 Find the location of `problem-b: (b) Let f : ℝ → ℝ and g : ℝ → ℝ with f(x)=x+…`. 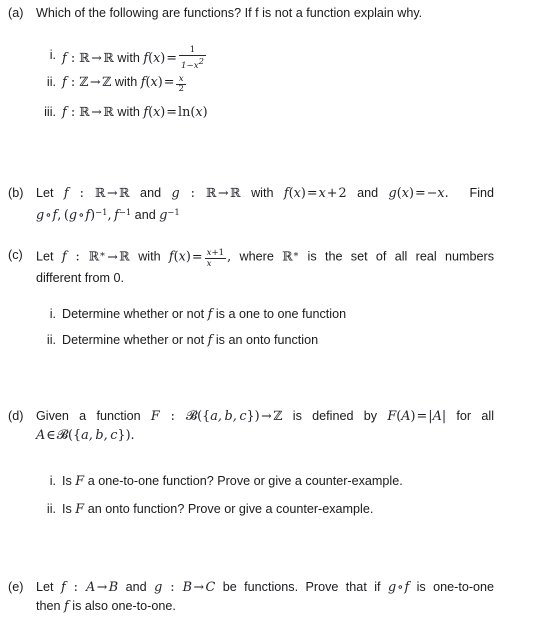

problem-b: (b) Let f : ℝ → ℝ and g : ℝ → ℝ with f(x)=x+… is located at coordinates (251, 204).